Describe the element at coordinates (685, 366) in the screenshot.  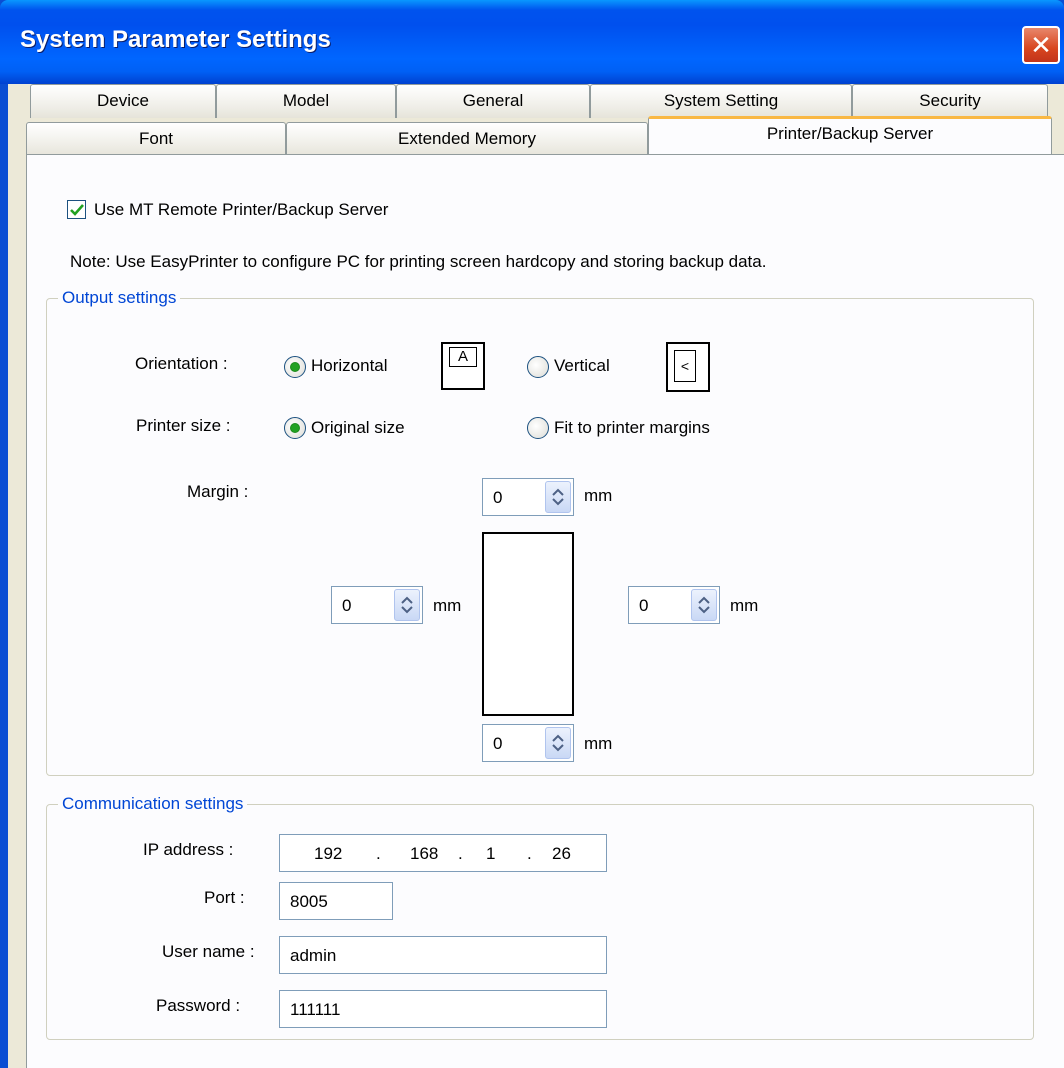
I see `vertical-frame-icon: <` at that location.